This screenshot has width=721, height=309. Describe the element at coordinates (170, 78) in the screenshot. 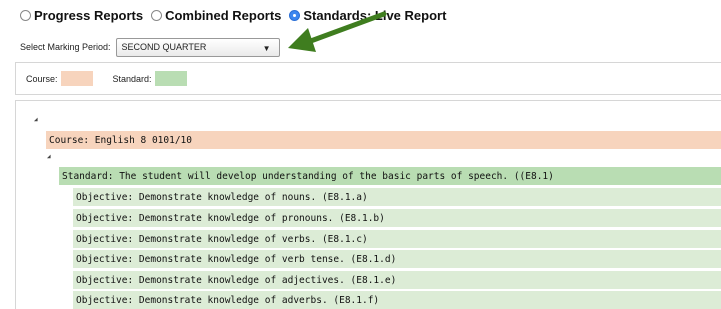

I see `legend-standard-swatch` at that location.